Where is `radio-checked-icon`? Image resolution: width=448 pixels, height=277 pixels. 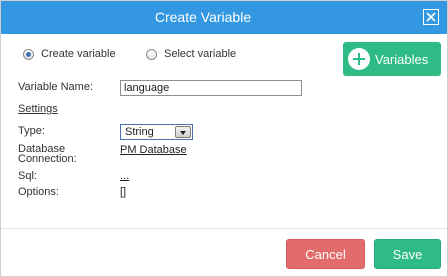
radio-checked-icon is located at coordinates (28, 54).